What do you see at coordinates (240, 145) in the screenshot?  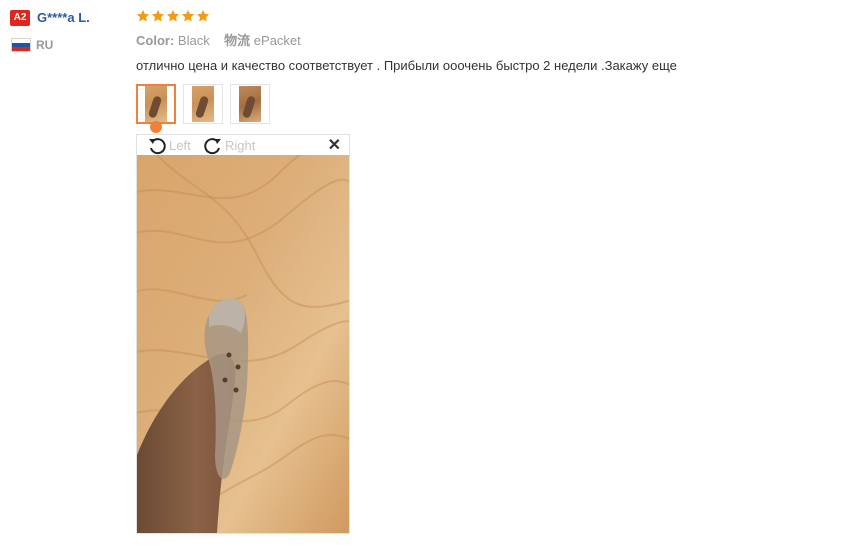 I see `rotate-right-label: Right` at bounding box center [240, 145].